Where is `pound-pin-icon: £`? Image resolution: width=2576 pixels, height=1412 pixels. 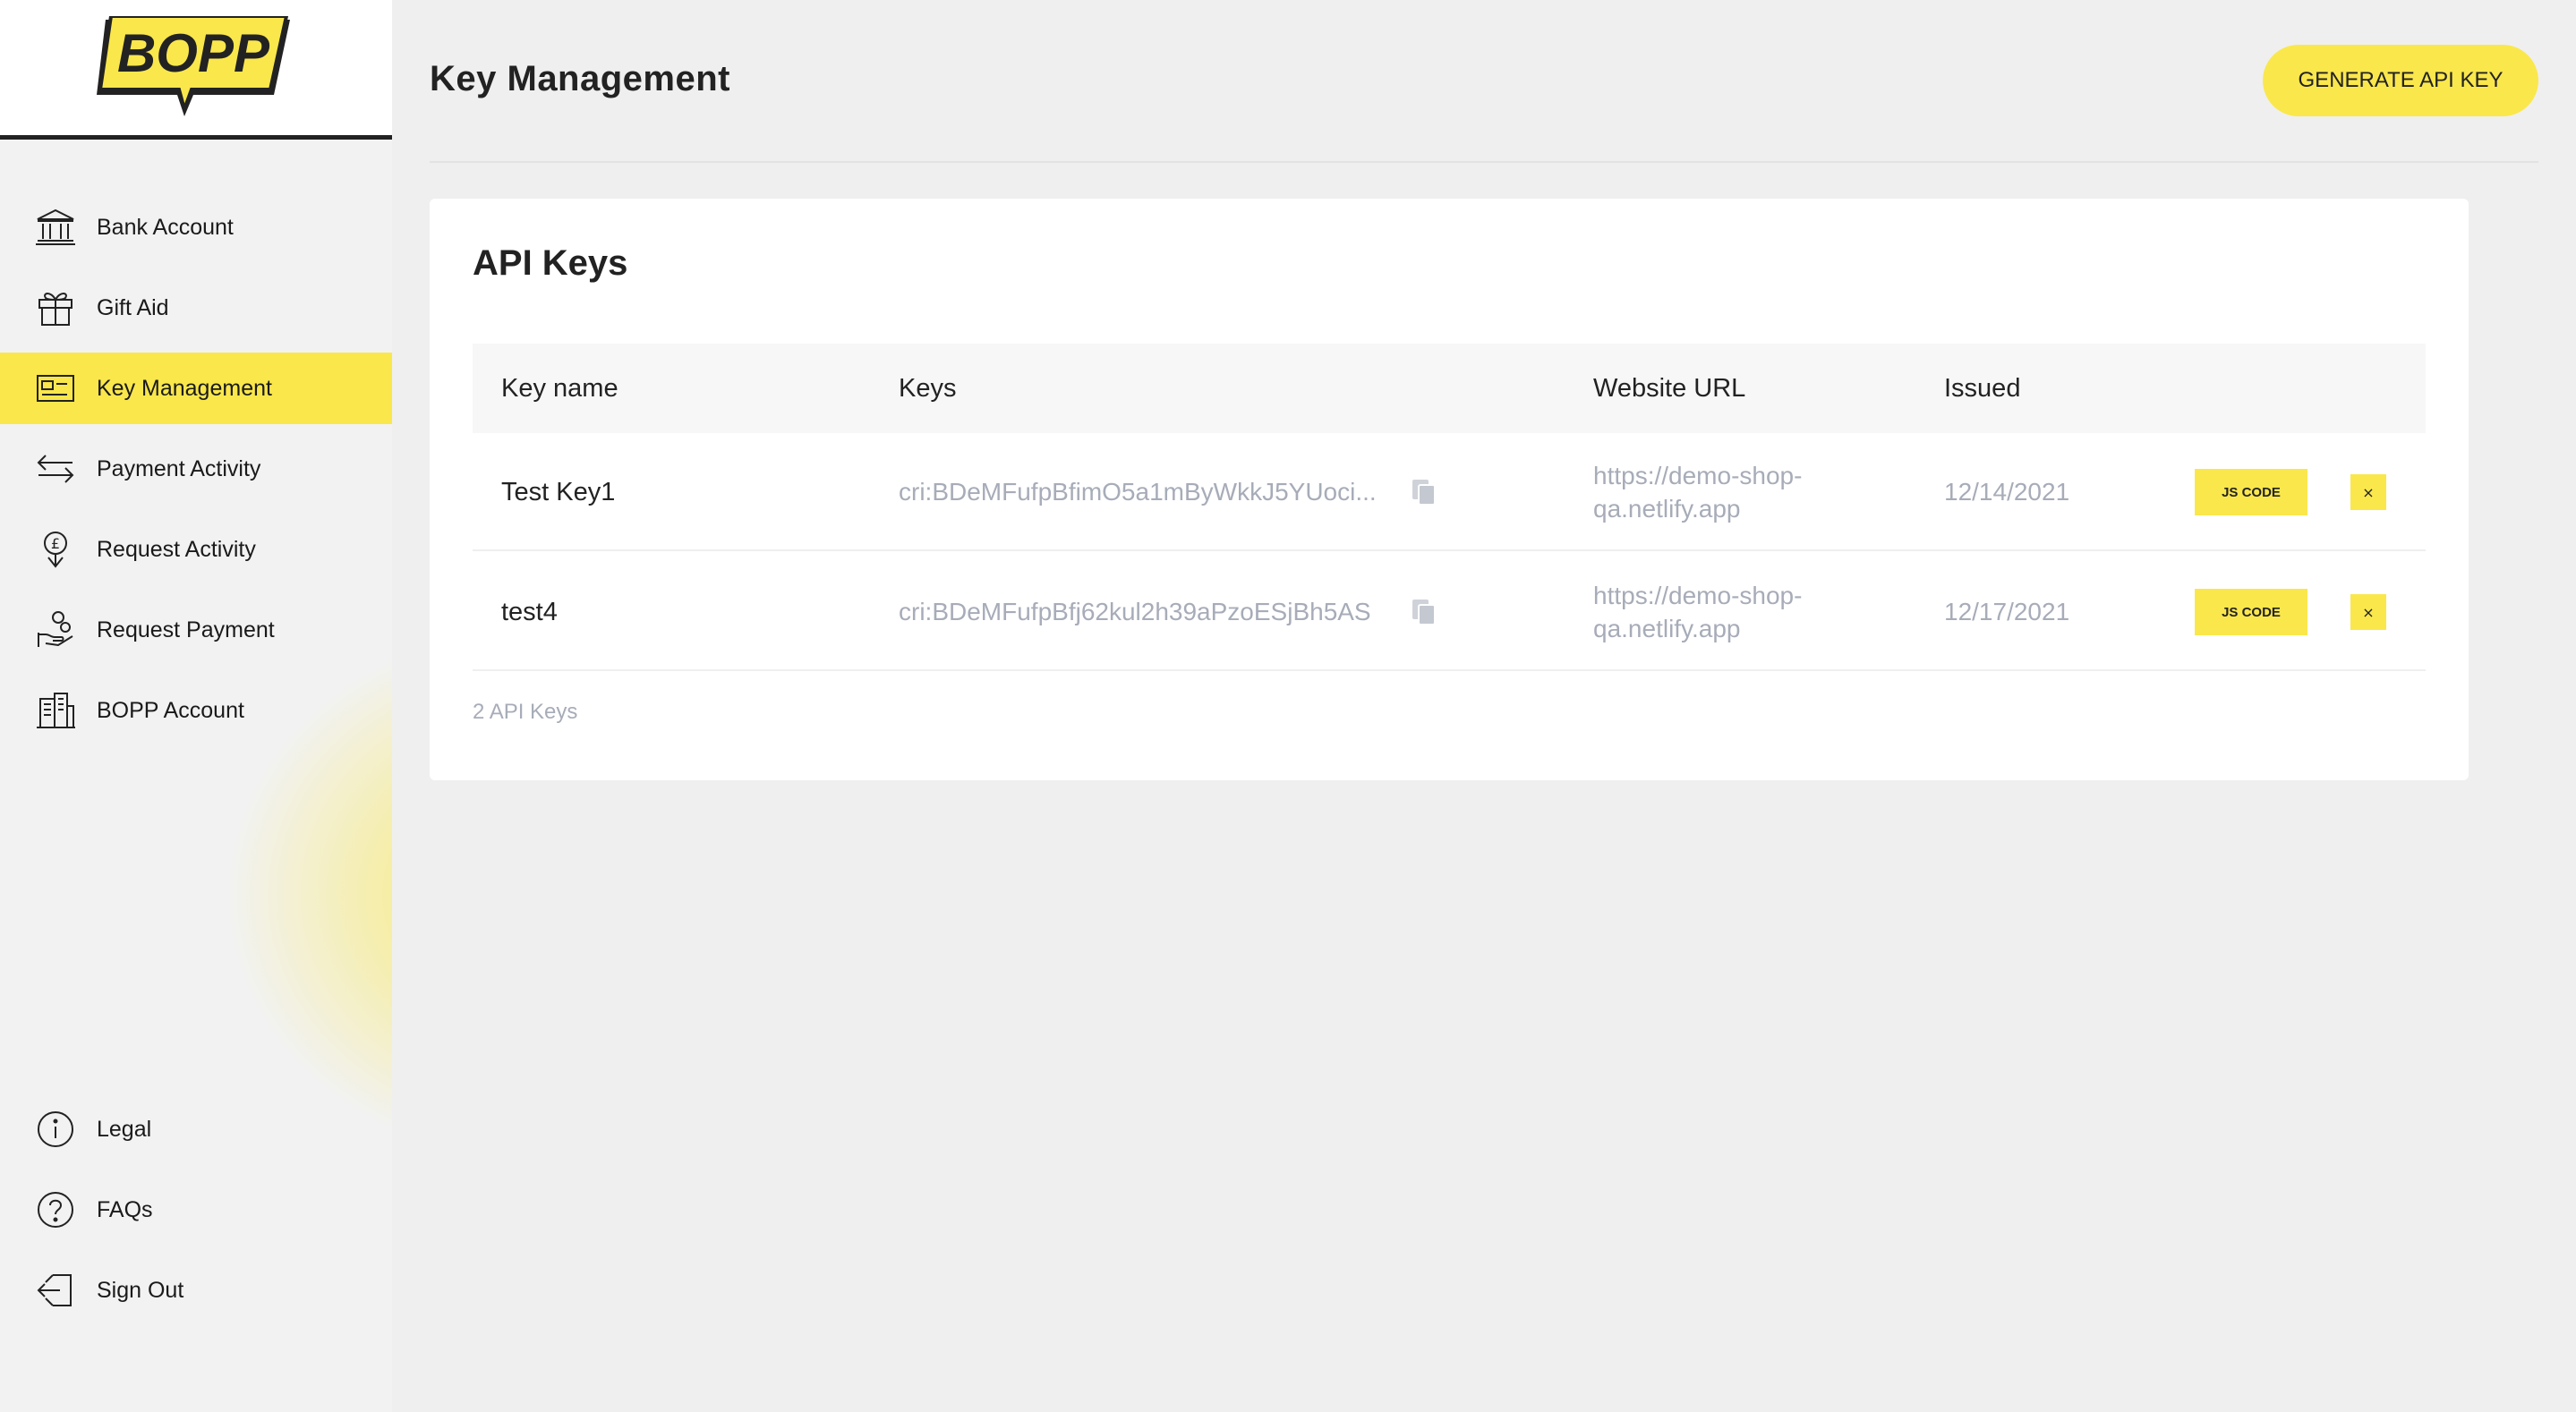 pound-pin-icon: £ is located at coordinates (55, 549).